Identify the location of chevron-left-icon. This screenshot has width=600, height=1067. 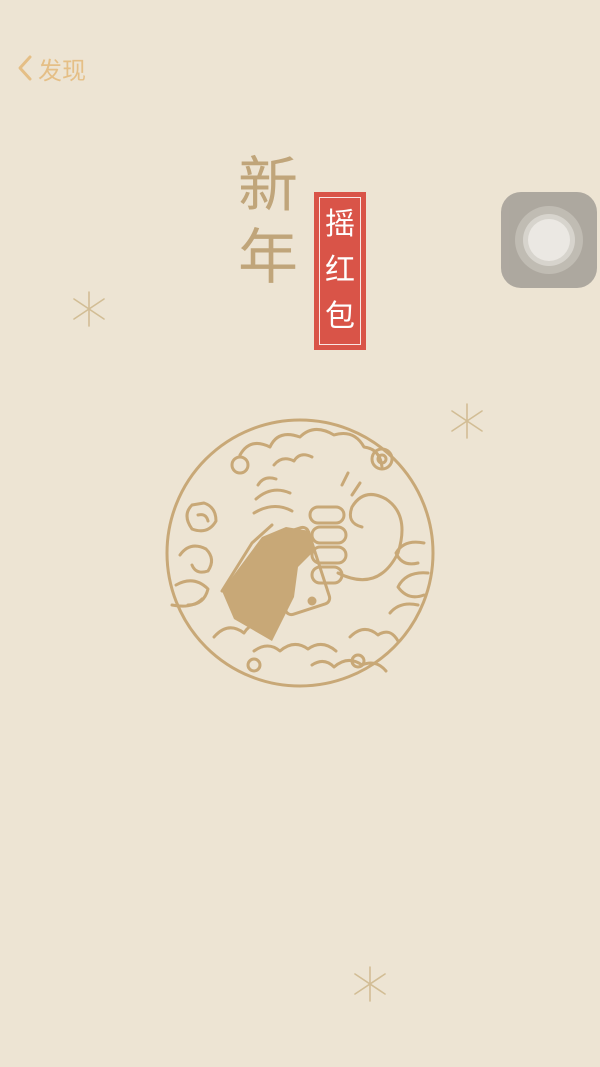
(25, 68).